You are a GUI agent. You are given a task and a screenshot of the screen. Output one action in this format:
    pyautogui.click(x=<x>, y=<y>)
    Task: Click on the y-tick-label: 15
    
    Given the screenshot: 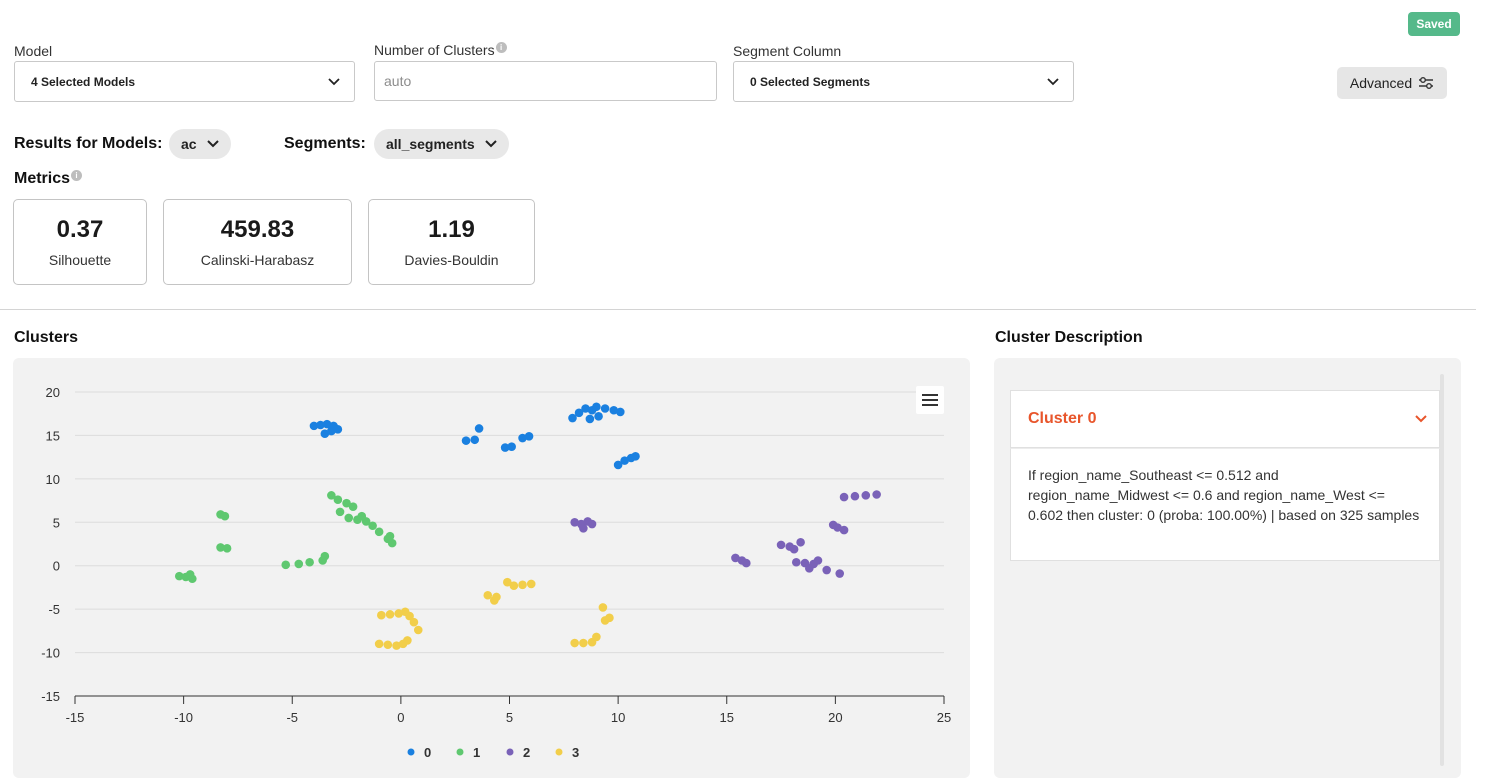 What is the action you would take?
    pyautogui.click(x=53, y=435)
    